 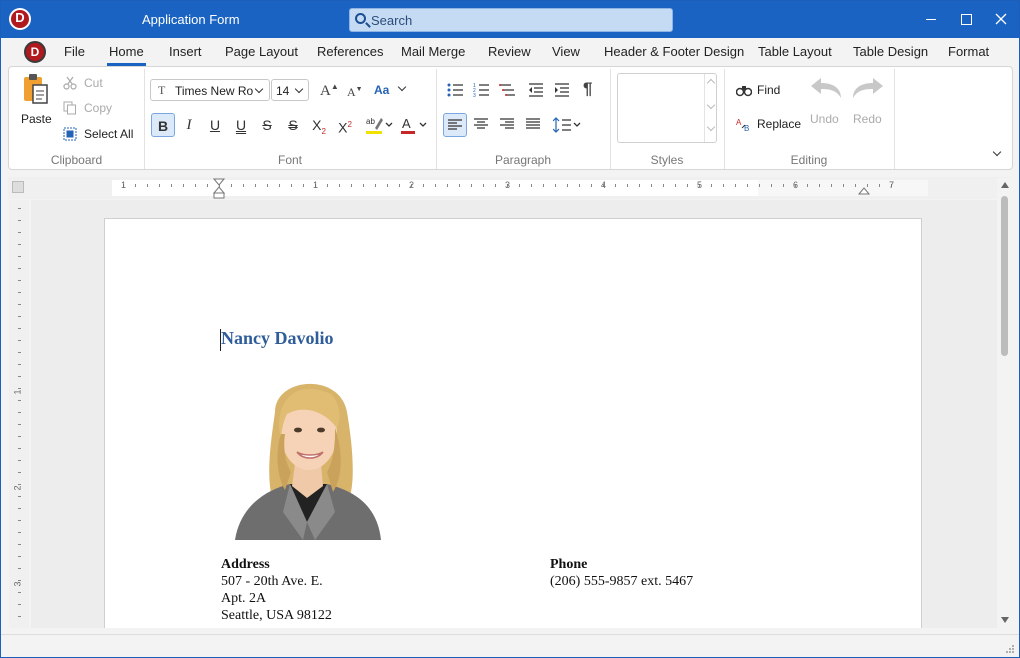 What do you see at coordinates (621, 582) in the screenshot?
I see `phone-value: (206) 555-9857 ext. 5467` at bounding box center [621, 582].